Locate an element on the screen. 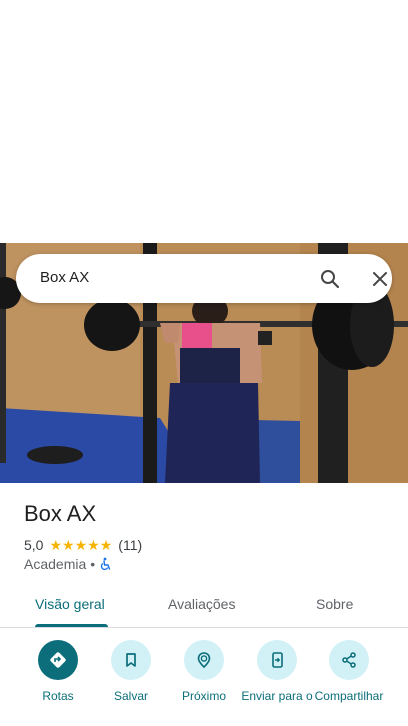 This screenshot has width=408, height=726. tab-reviews: Avaliações is located at coordinates (201, 604).